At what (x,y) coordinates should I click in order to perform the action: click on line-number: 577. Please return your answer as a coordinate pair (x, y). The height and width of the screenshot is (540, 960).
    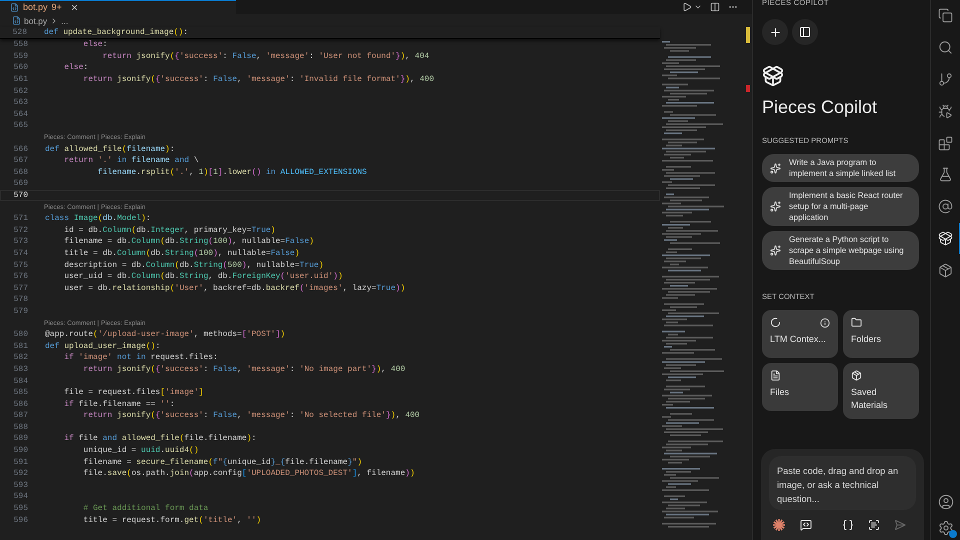
    Looking at the image, I should click on (20, 288).